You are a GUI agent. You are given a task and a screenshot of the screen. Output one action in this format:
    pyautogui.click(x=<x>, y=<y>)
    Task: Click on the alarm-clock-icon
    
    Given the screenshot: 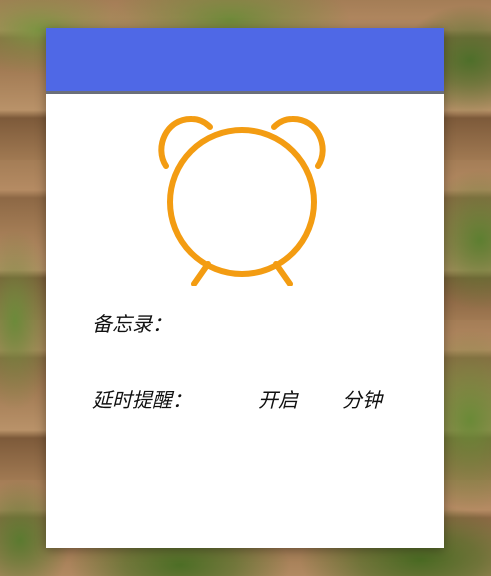 What is the action you would take?
    pyautogui.click(x=242, y=200)
    